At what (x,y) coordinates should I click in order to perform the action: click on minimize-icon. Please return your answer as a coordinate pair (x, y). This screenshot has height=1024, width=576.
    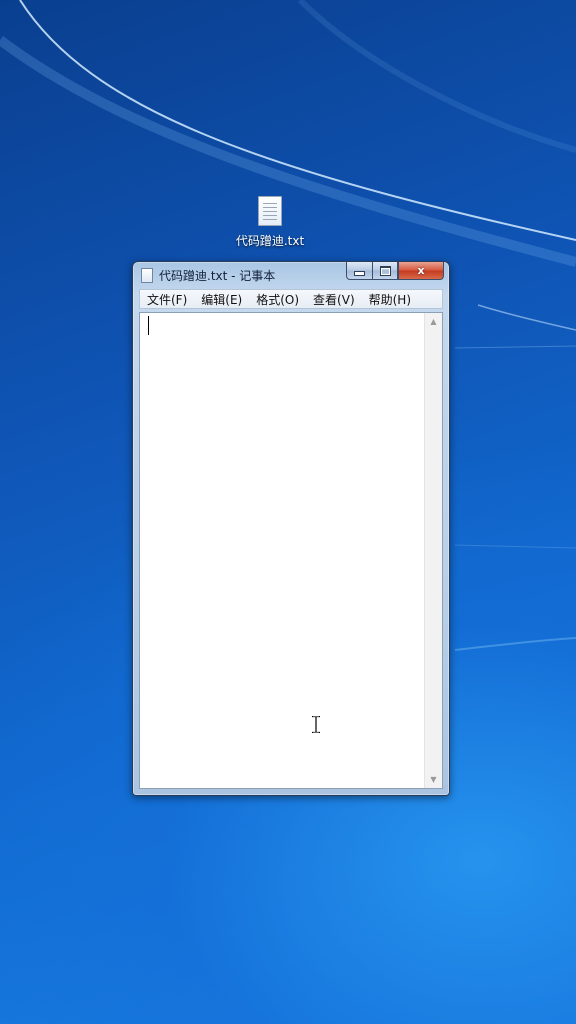
    Looking at the image, I should click on (359, 273).